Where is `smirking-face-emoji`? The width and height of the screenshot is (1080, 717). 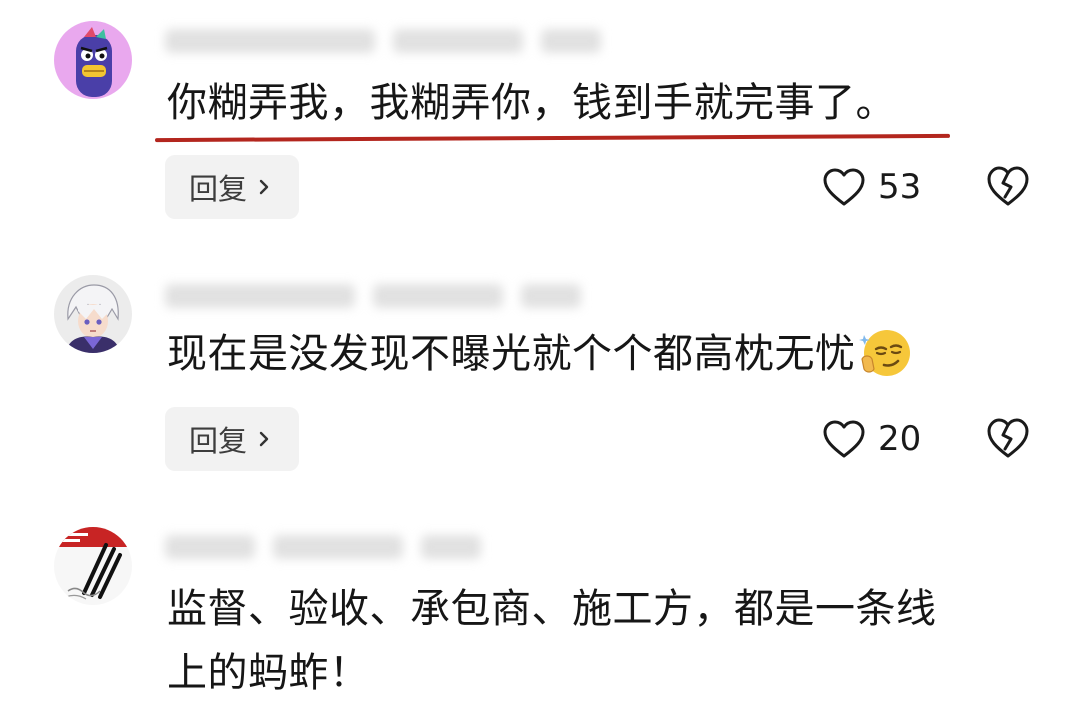
smirking-face-emoji is located at coordinates (884, 353).